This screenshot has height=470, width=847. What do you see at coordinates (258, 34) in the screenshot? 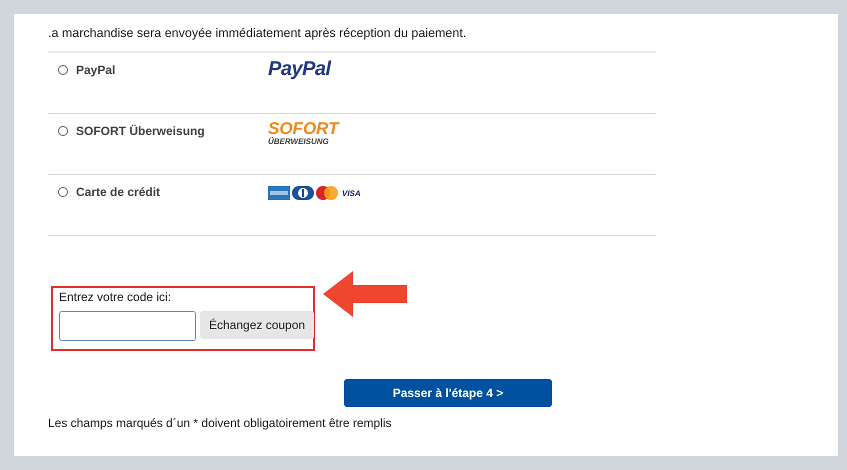
I see `notice-text: .a marchandise sera envoyée immédiatement après réception du paiement.` at bounding box center [258, 34].